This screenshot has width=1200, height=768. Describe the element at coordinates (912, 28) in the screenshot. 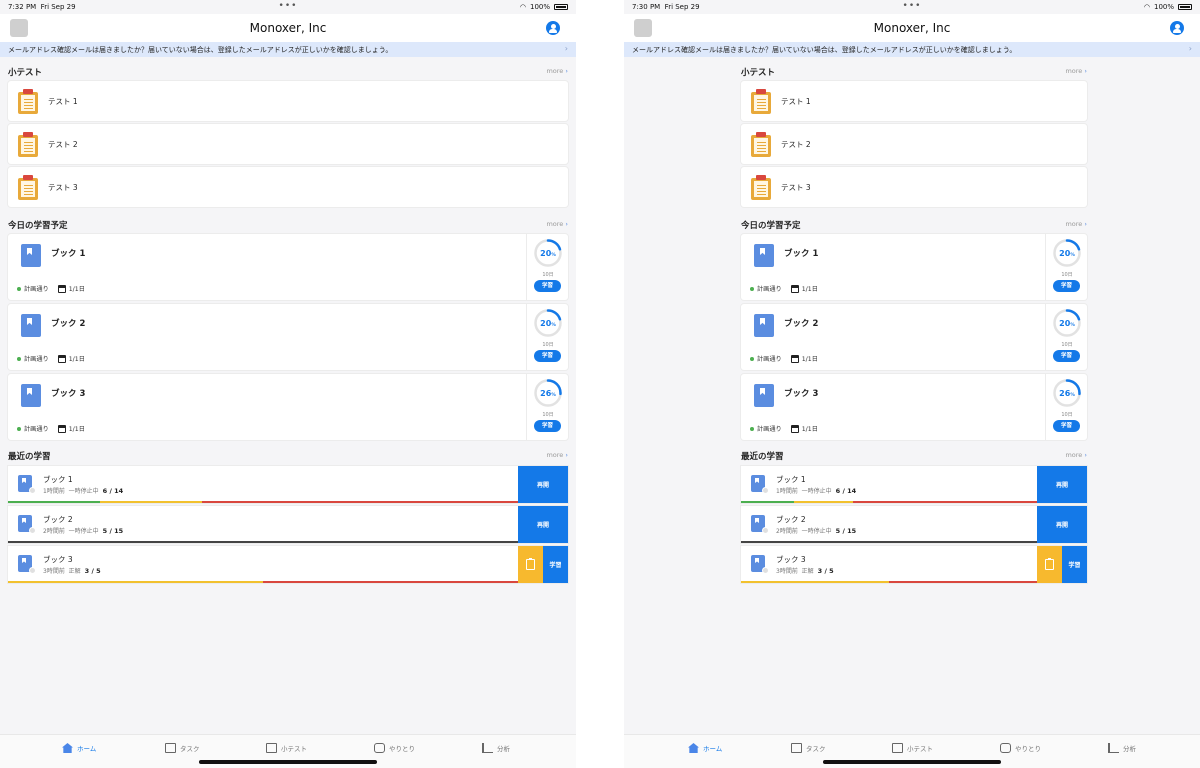

I see `page-title: Monoxer, Inc` at that location.